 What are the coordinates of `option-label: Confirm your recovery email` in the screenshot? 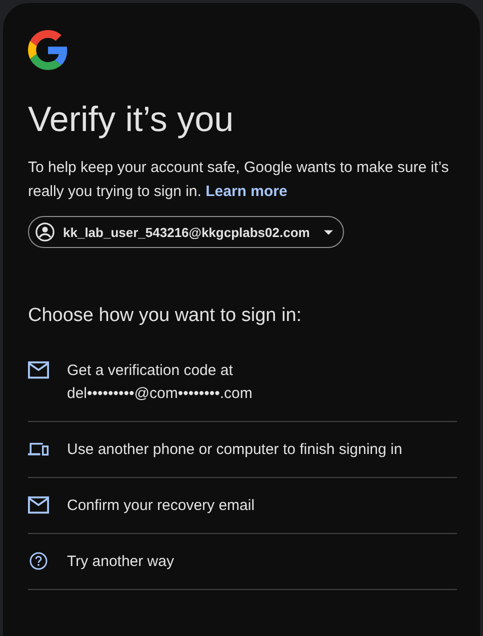 It's located at (161, 506).